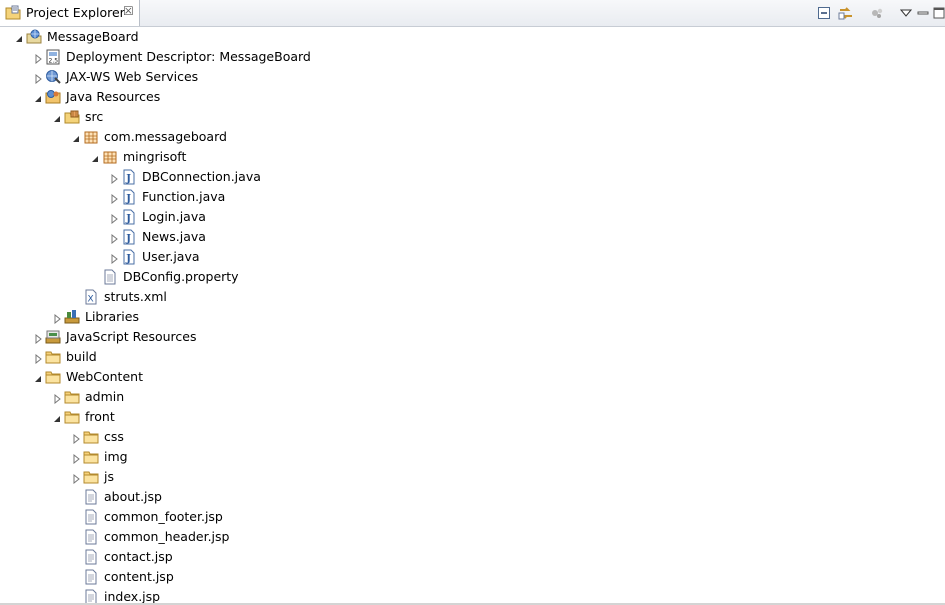 This screenshot has width=945, height=605. I want to click on tree-item: build, so click(472, 357).